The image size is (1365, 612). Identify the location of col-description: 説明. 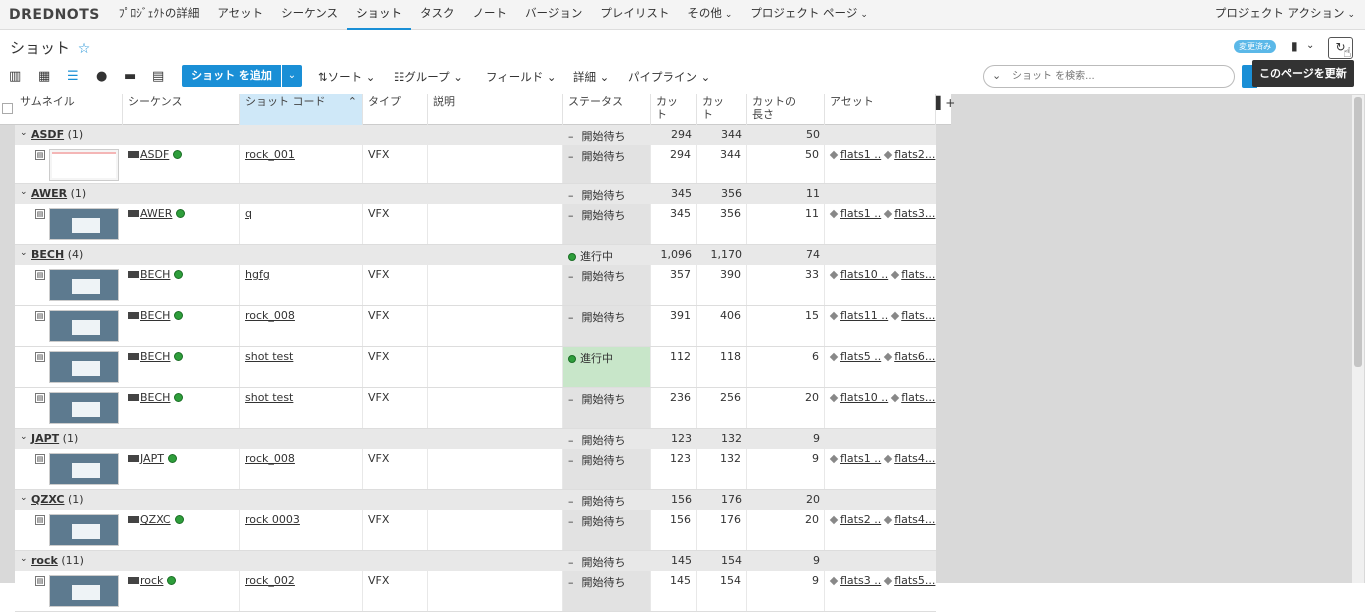
(495, 109).